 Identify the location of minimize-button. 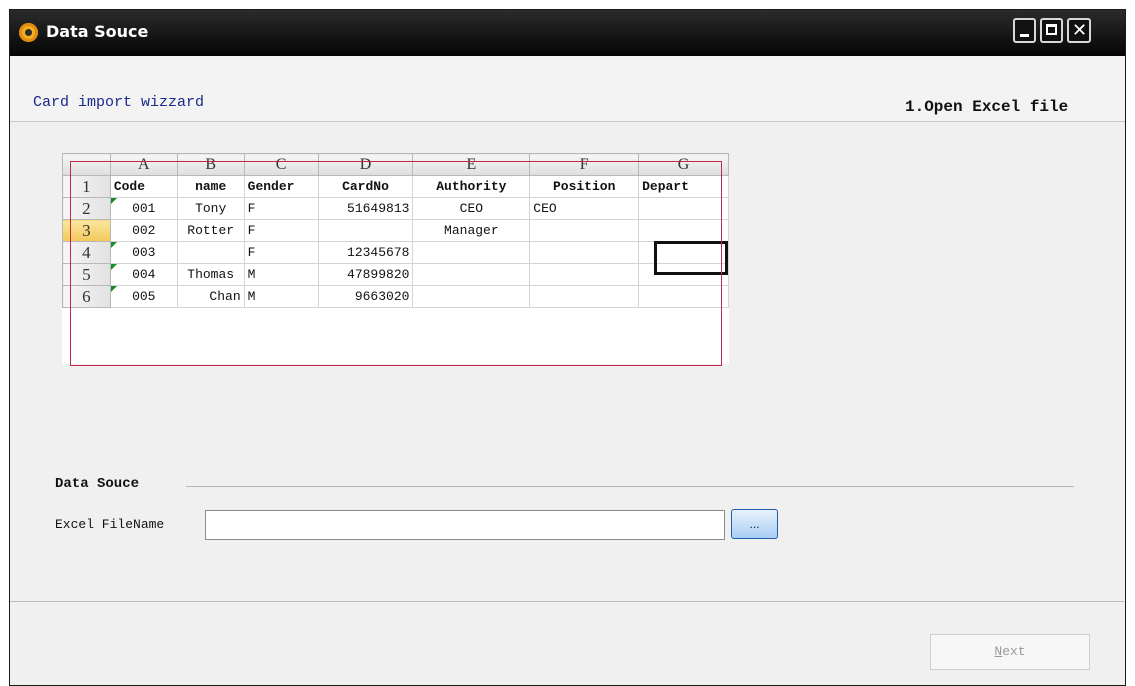
(1024, 30).